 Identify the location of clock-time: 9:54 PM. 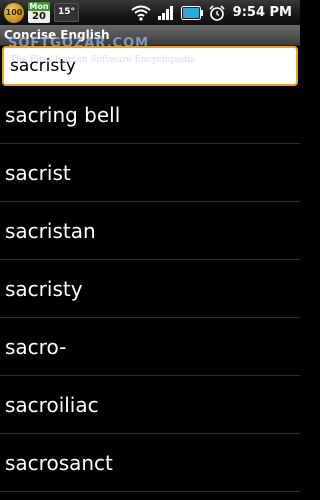
(262, 12).